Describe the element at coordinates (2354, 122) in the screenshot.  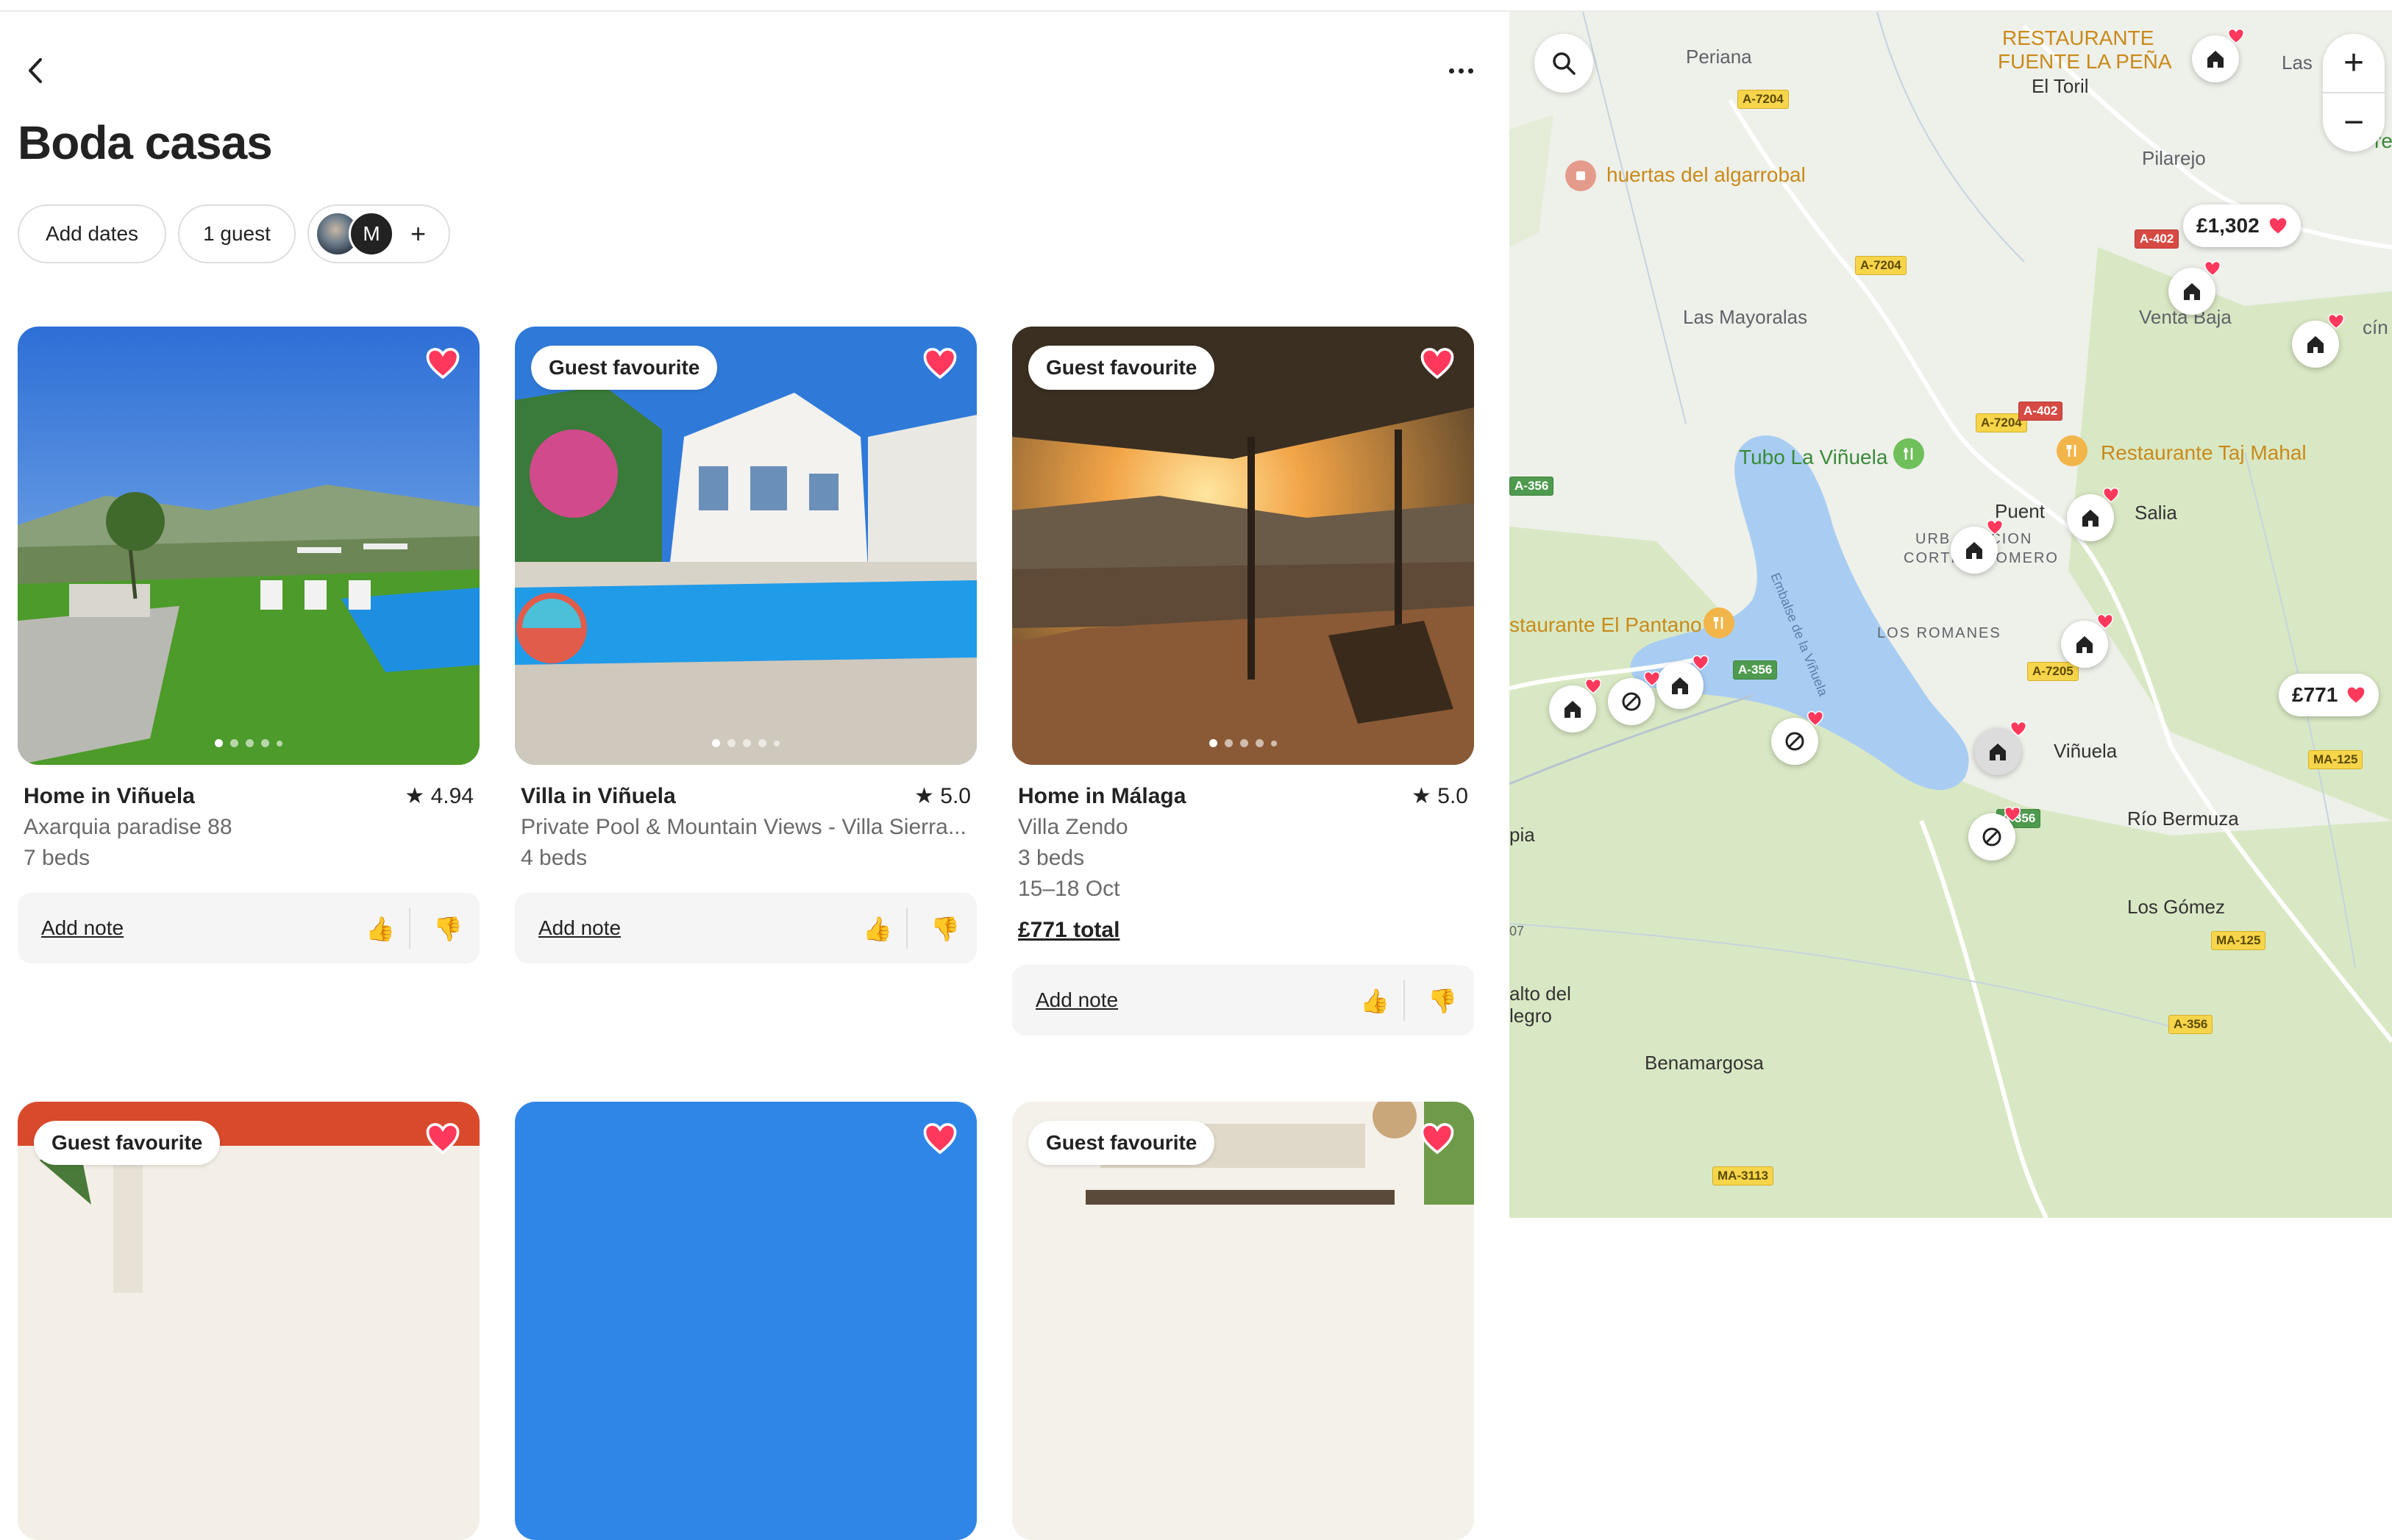
I see `zoom-out-button: −` at that location.